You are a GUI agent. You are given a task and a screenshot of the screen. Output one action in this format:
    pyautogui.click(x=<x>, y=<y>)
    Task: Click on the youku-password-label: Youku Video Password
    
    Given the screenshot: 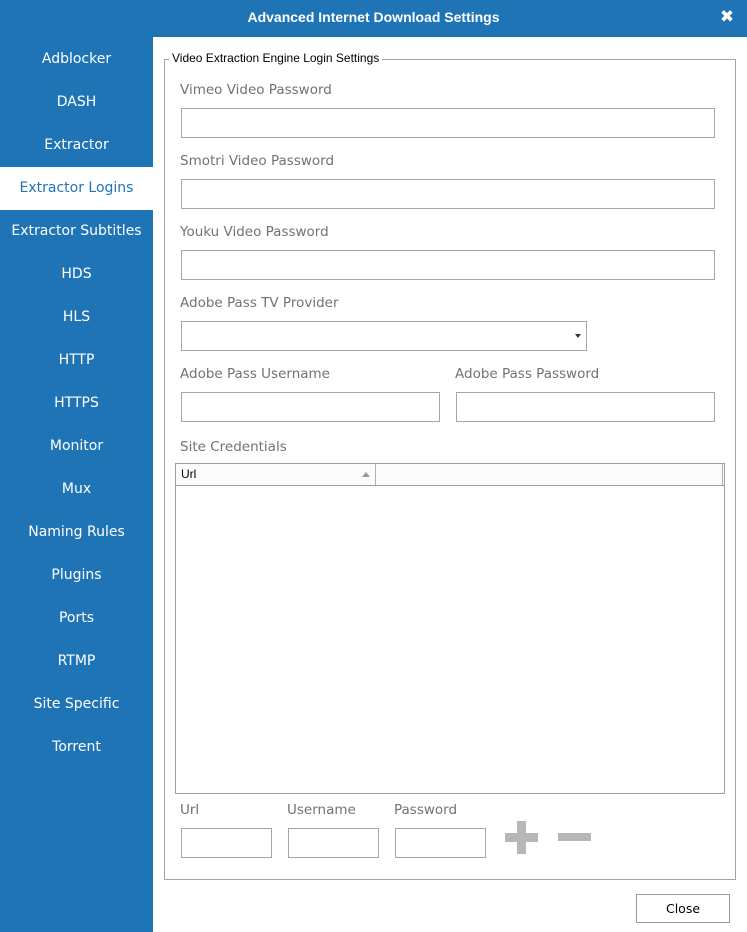 What is the action you would take?
    pyautogui.click(x=254, y=232)
    